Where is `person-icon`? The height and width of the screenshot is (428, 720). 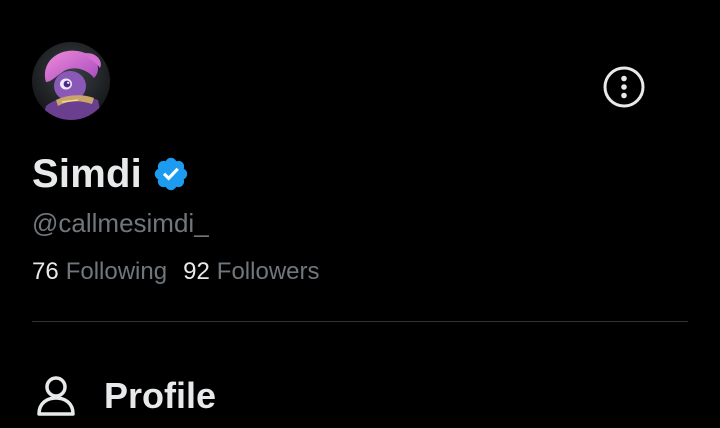 person-icon is located at coordinates (56, 396).